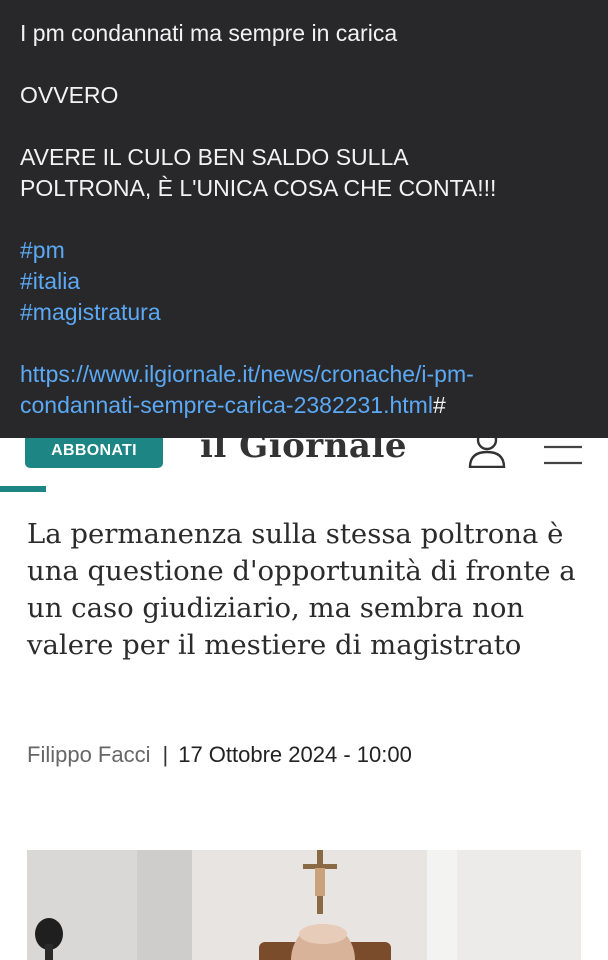  I want to click on post-line: I pm condannati ma sempre in carica, so click(209, 33).